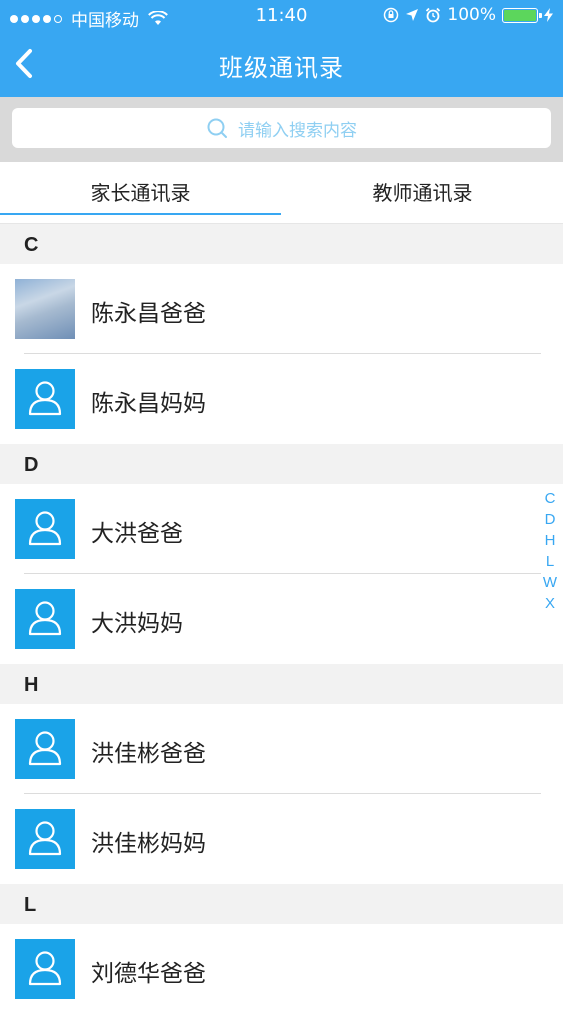 This screenshot has width=563, height=1014. I want to click on section-header-h: H, so click(281, 684).